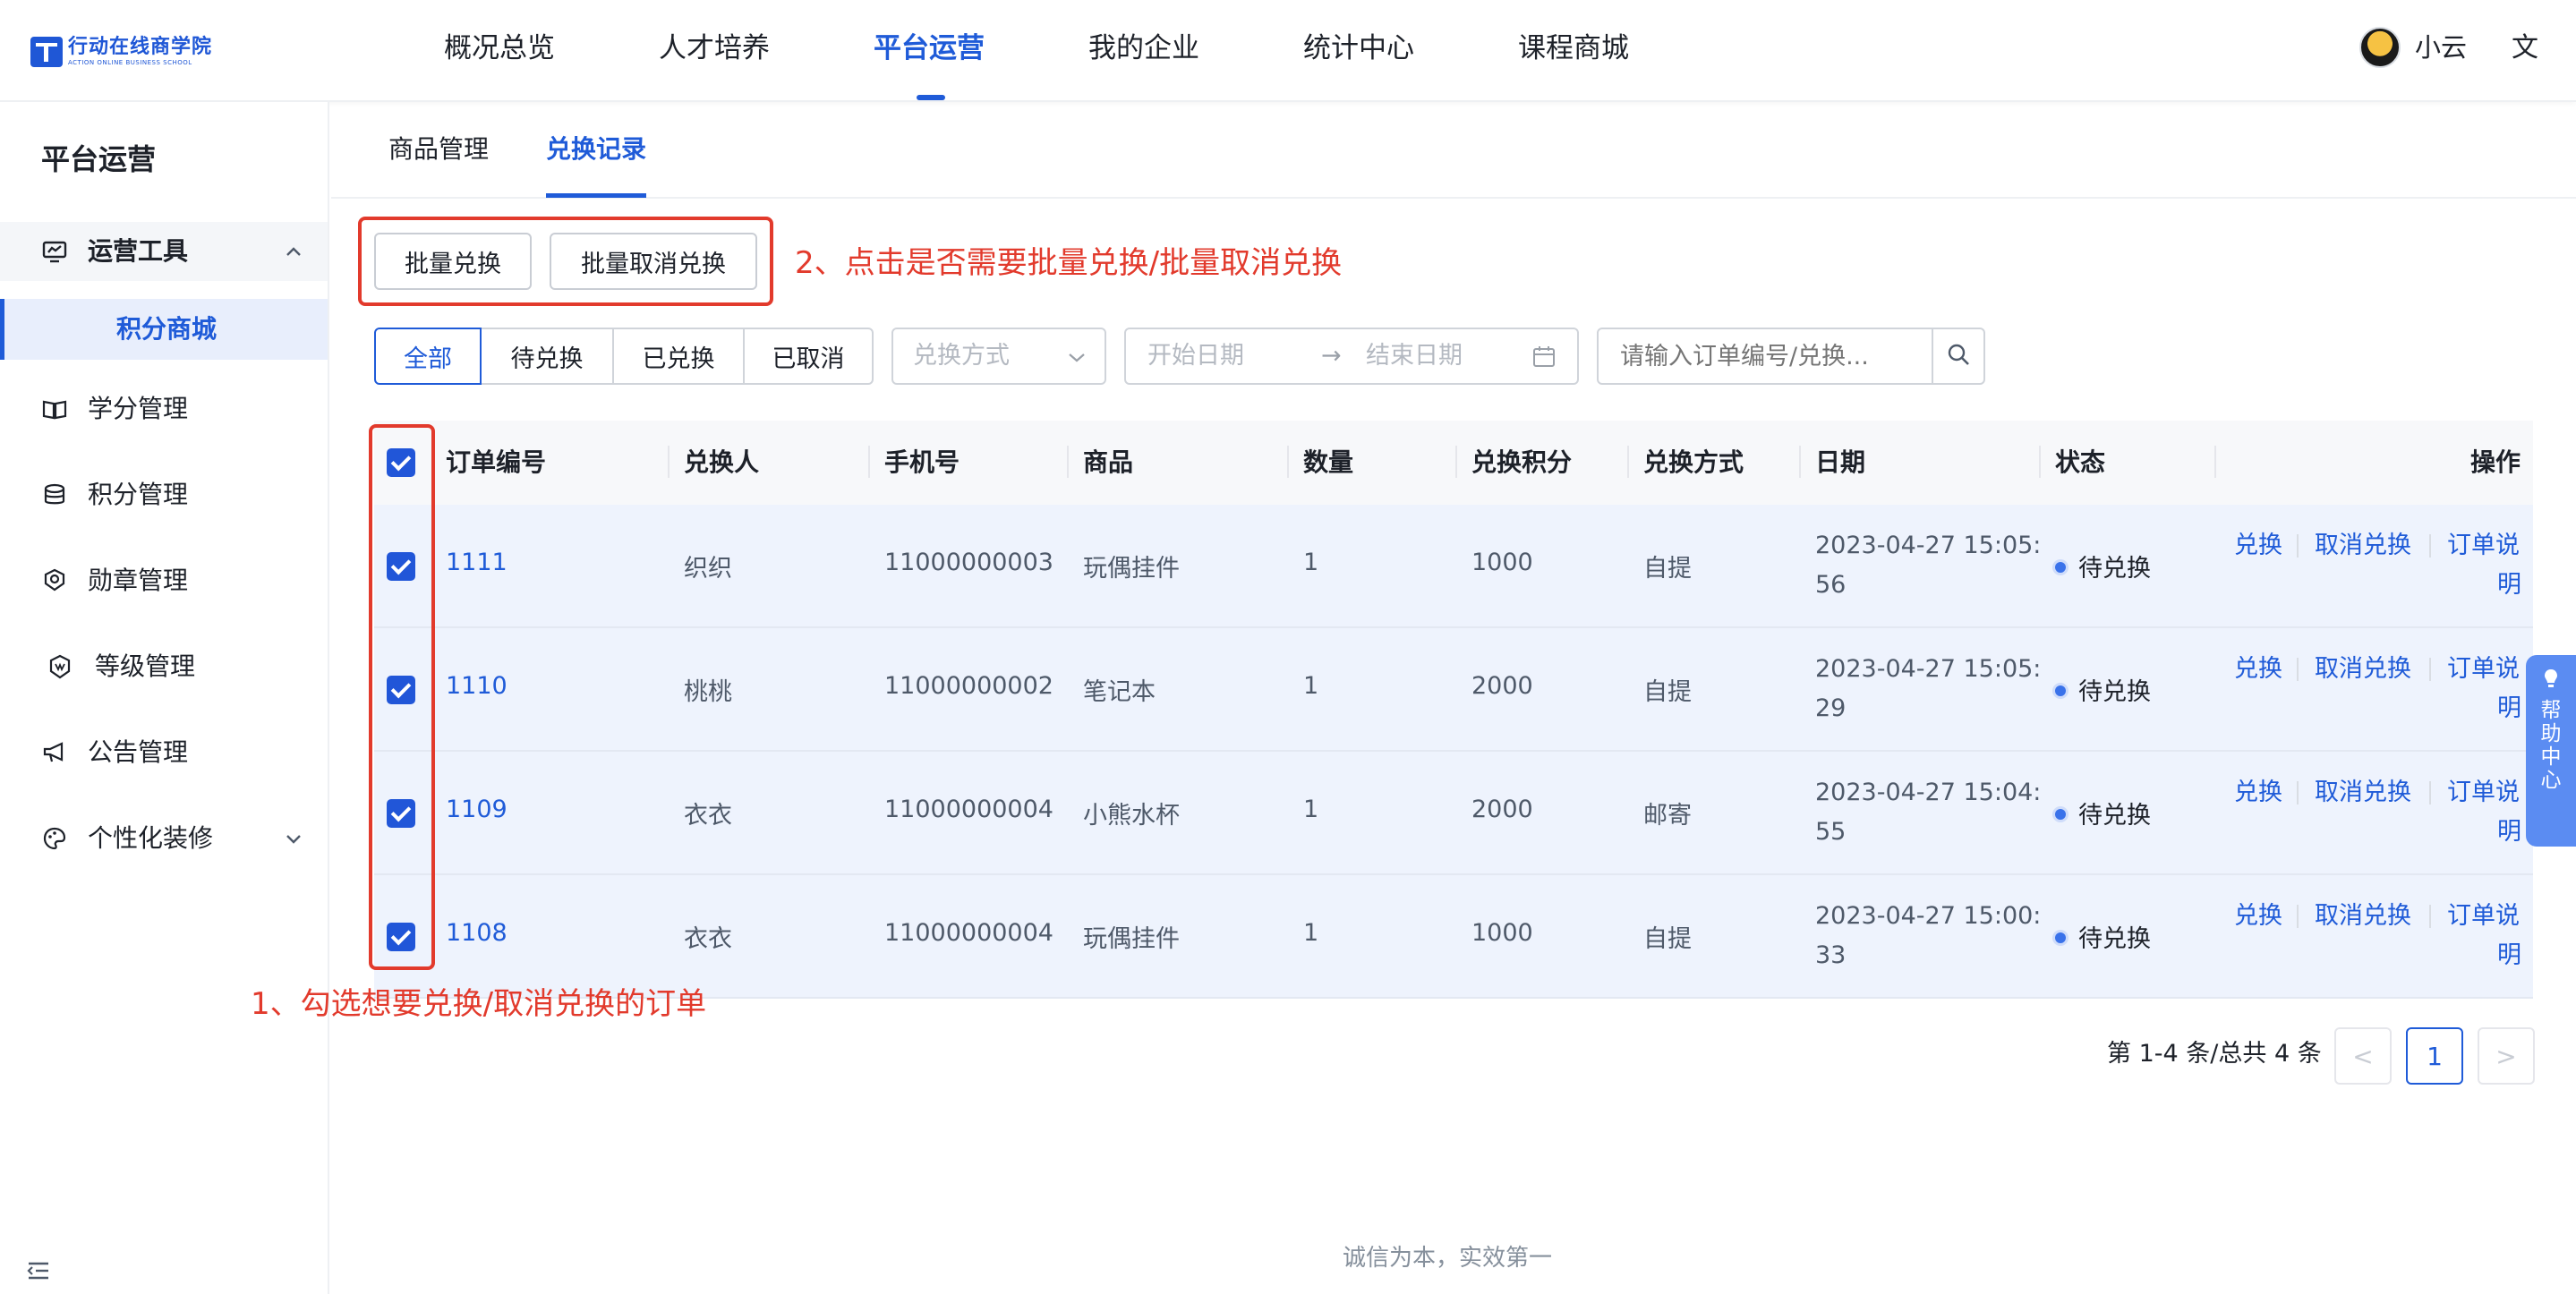 This screenshot has height=1294, width=2576. What do you see at coordinates (1351, 356) in the screenshot?
I see `date-range-picker: 开始日期 → 结束日期` at bounding box center [1351, 356].